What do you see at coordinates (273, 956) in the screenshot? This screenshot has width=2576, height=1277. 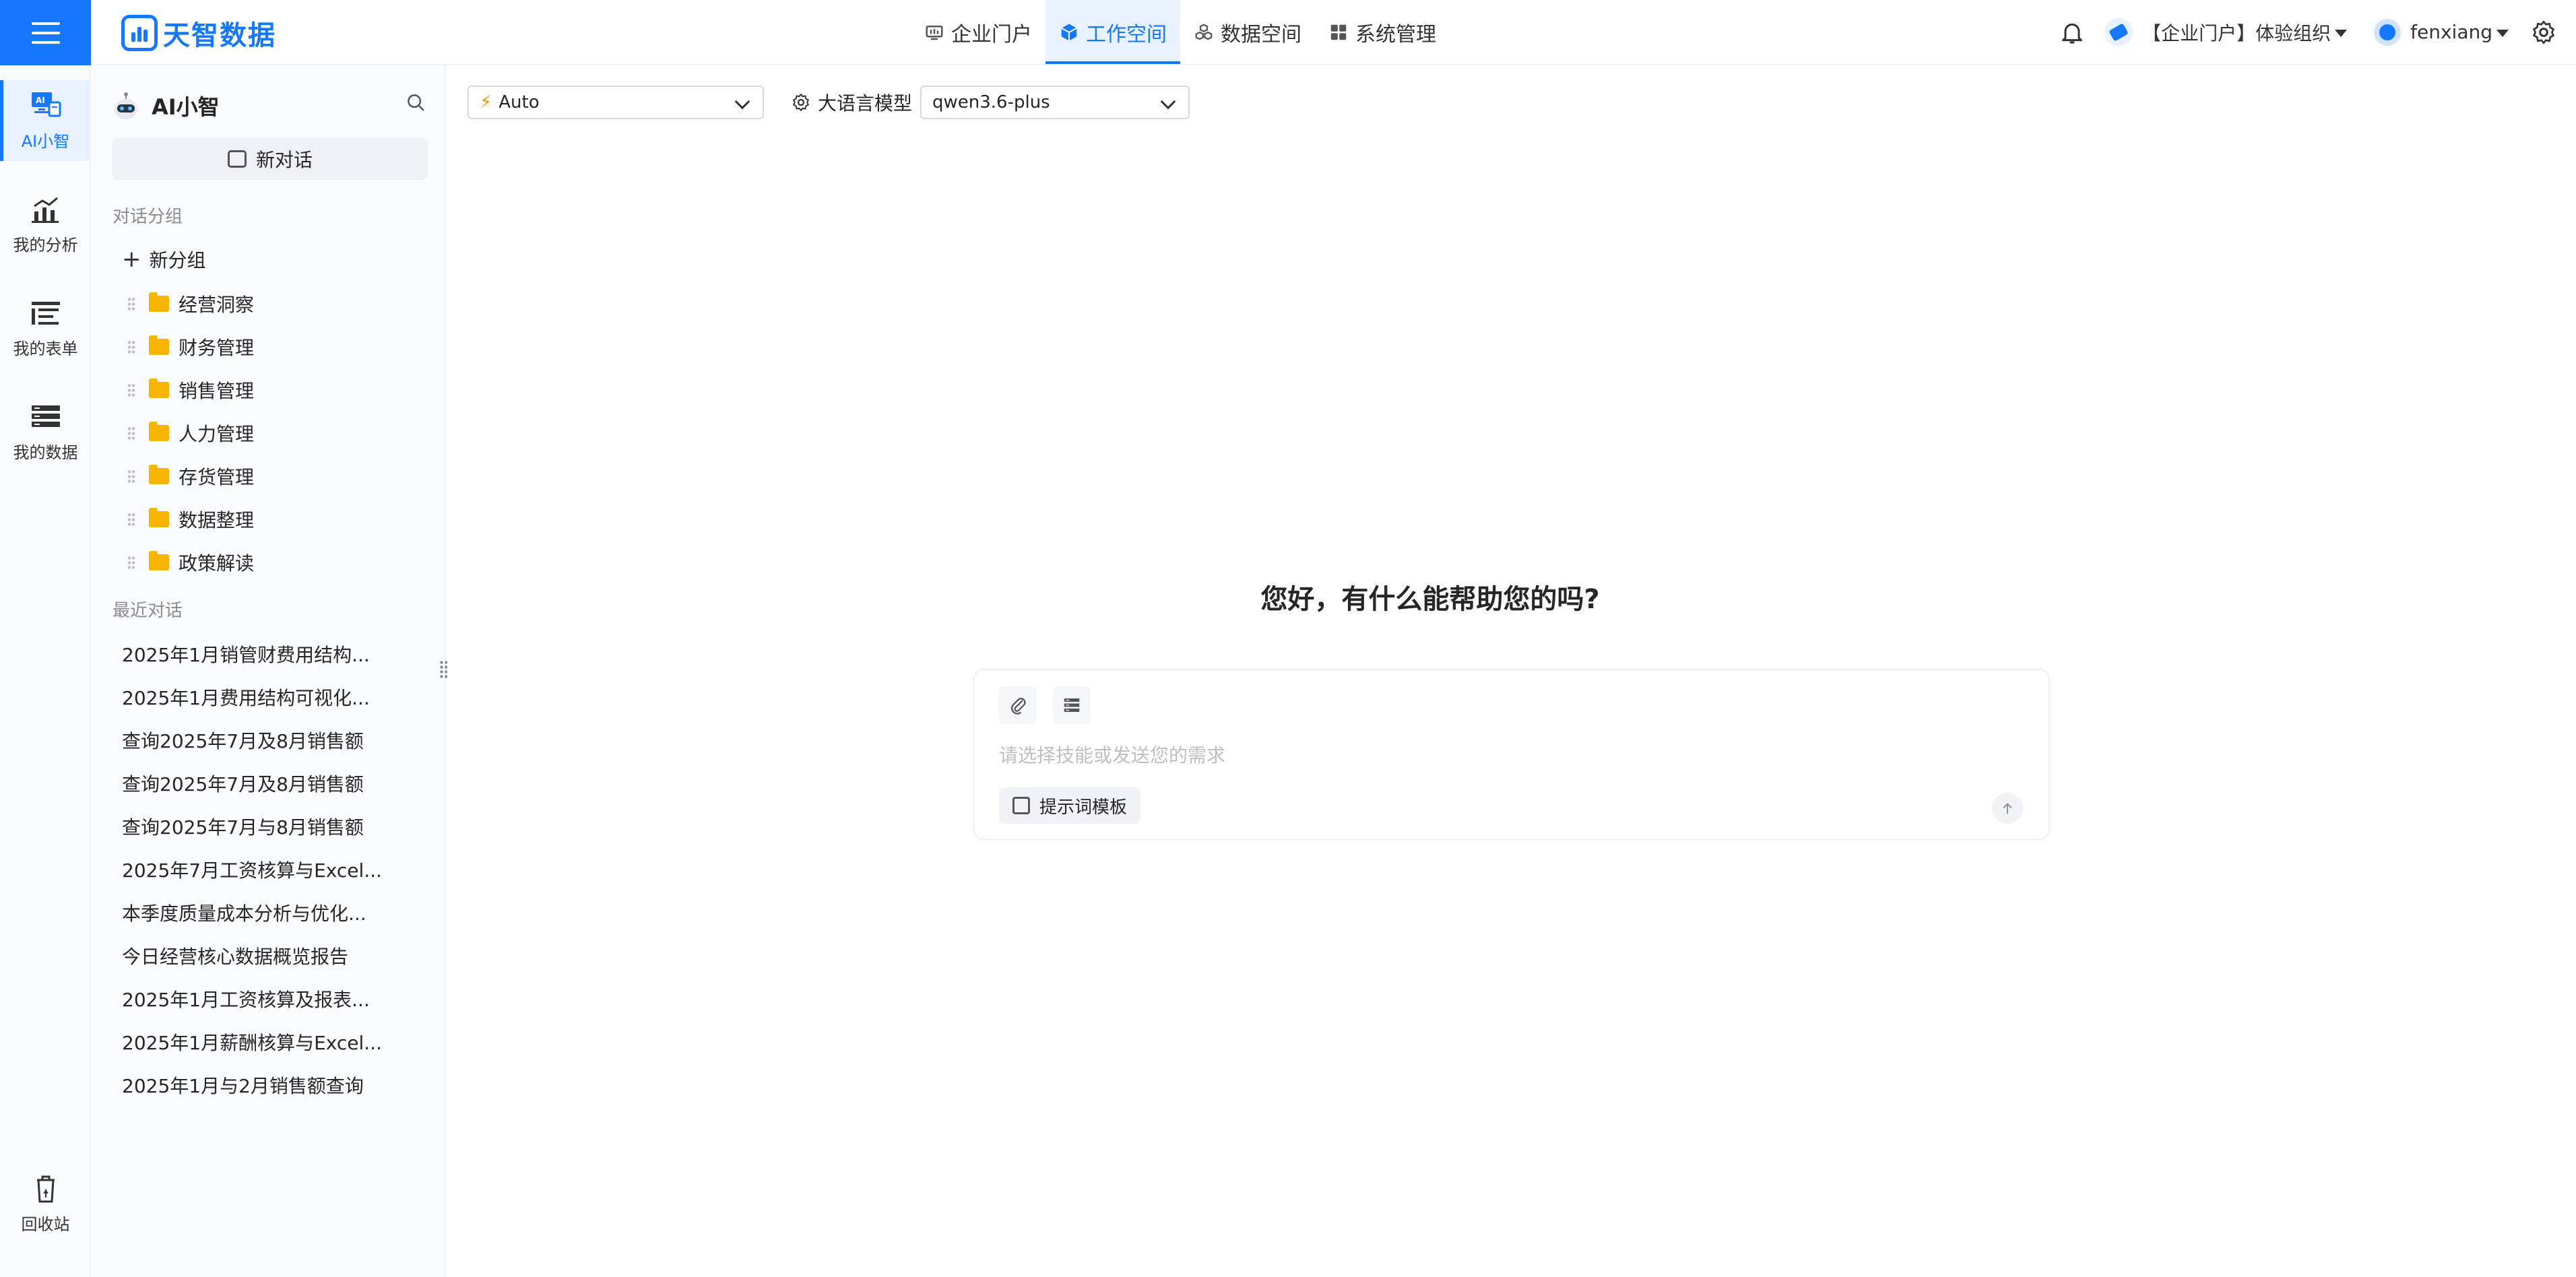 I see `recent-chat-item: 今日经营核心数据概览报告` at bounding box center [273, 956].